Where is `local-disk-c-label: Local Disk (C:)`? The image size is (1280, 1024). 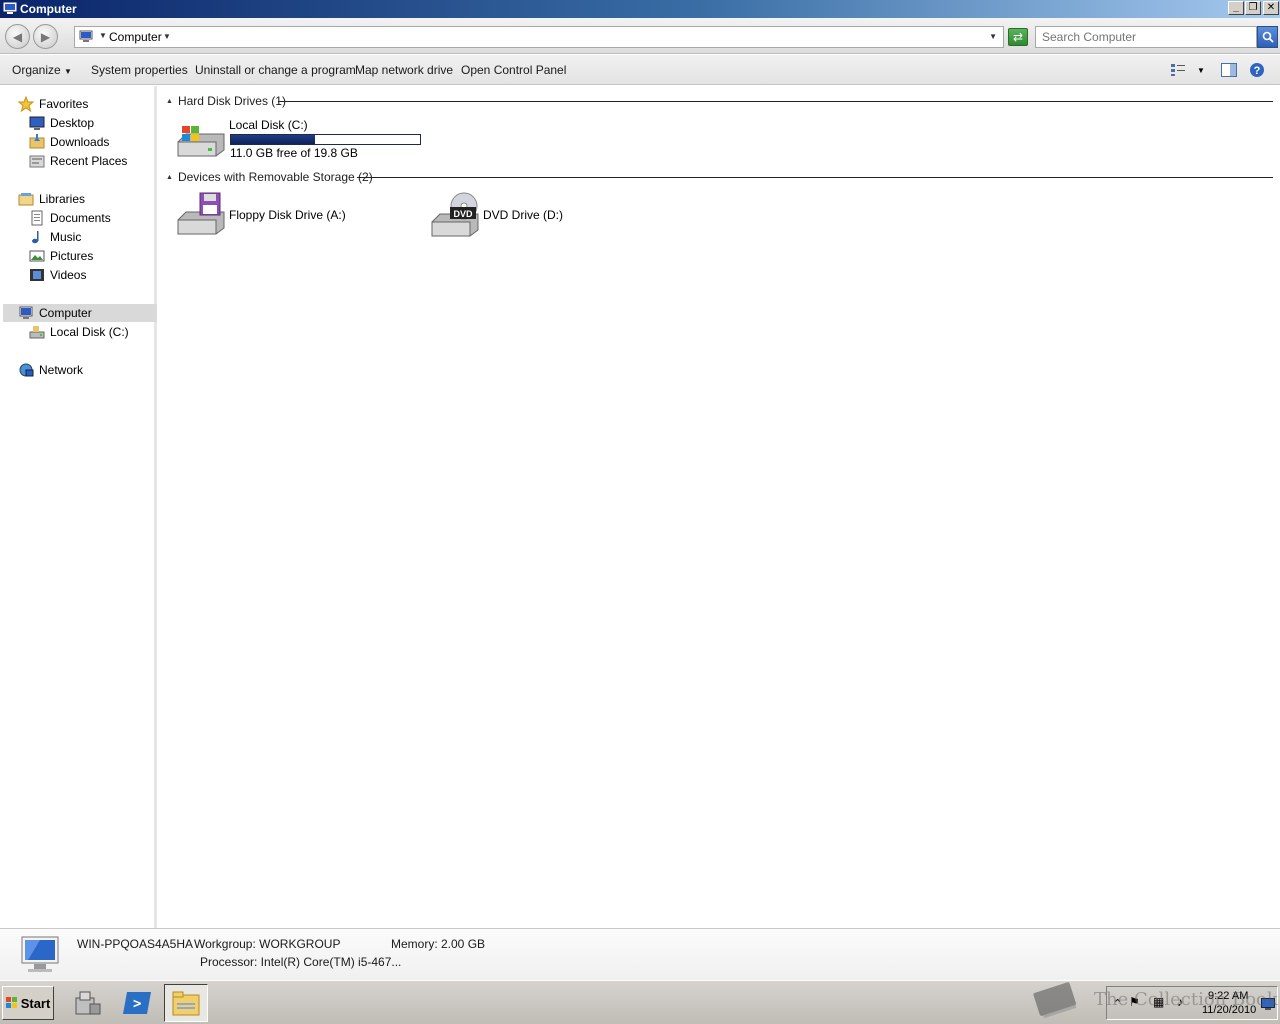
local-disk-c-label: Local Disk (C:) is located at coordinates (268, 125).